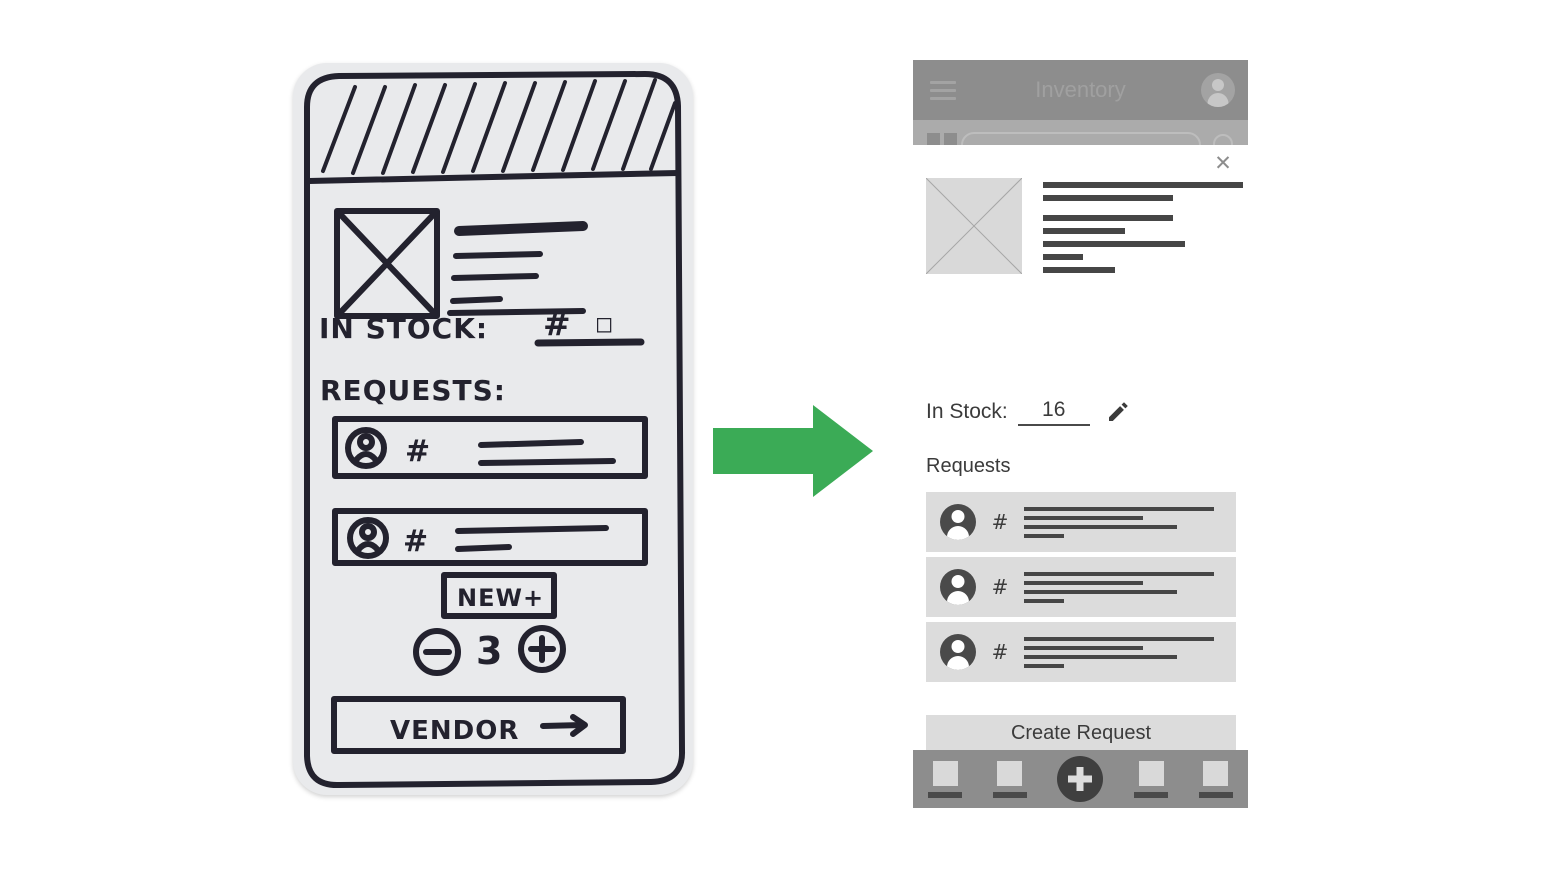 This screenshot has height=872, width=1541. I want to click on app-search-bar, so click(1080, 132).